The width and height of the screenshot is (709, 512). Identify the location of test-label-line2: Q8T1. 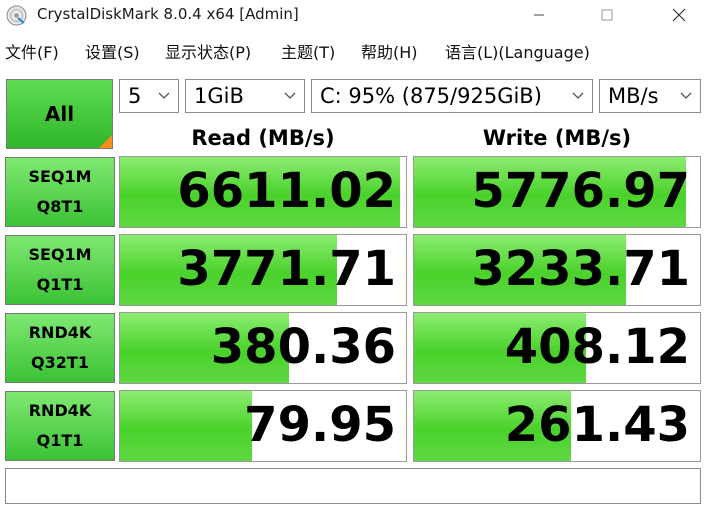
(60, 206).